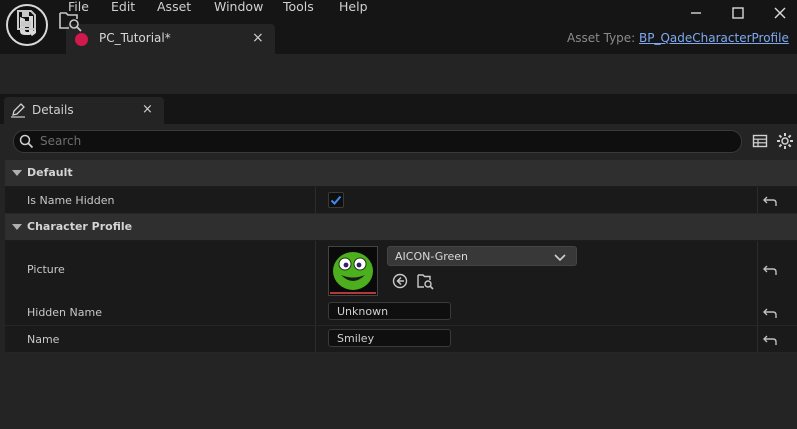  What do you see at coordinates (389, 311) in the screenshot?
I see `hidden-name-field: Unknown` at bounding box center [389, 311].